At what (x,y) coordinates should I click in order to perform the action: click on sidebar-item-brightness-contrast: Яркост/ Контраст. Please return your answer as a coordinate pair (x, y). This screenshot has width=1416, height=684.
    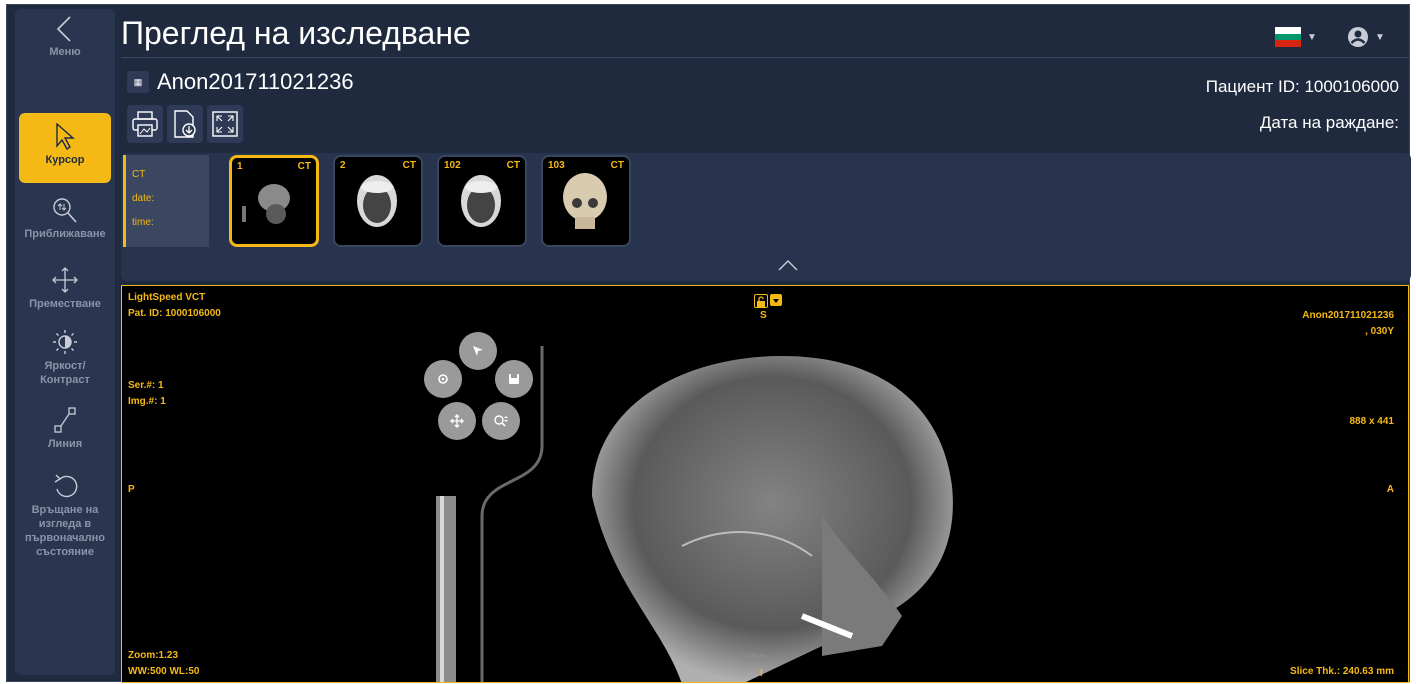
    Looking at the image, I should click on (65, 362).